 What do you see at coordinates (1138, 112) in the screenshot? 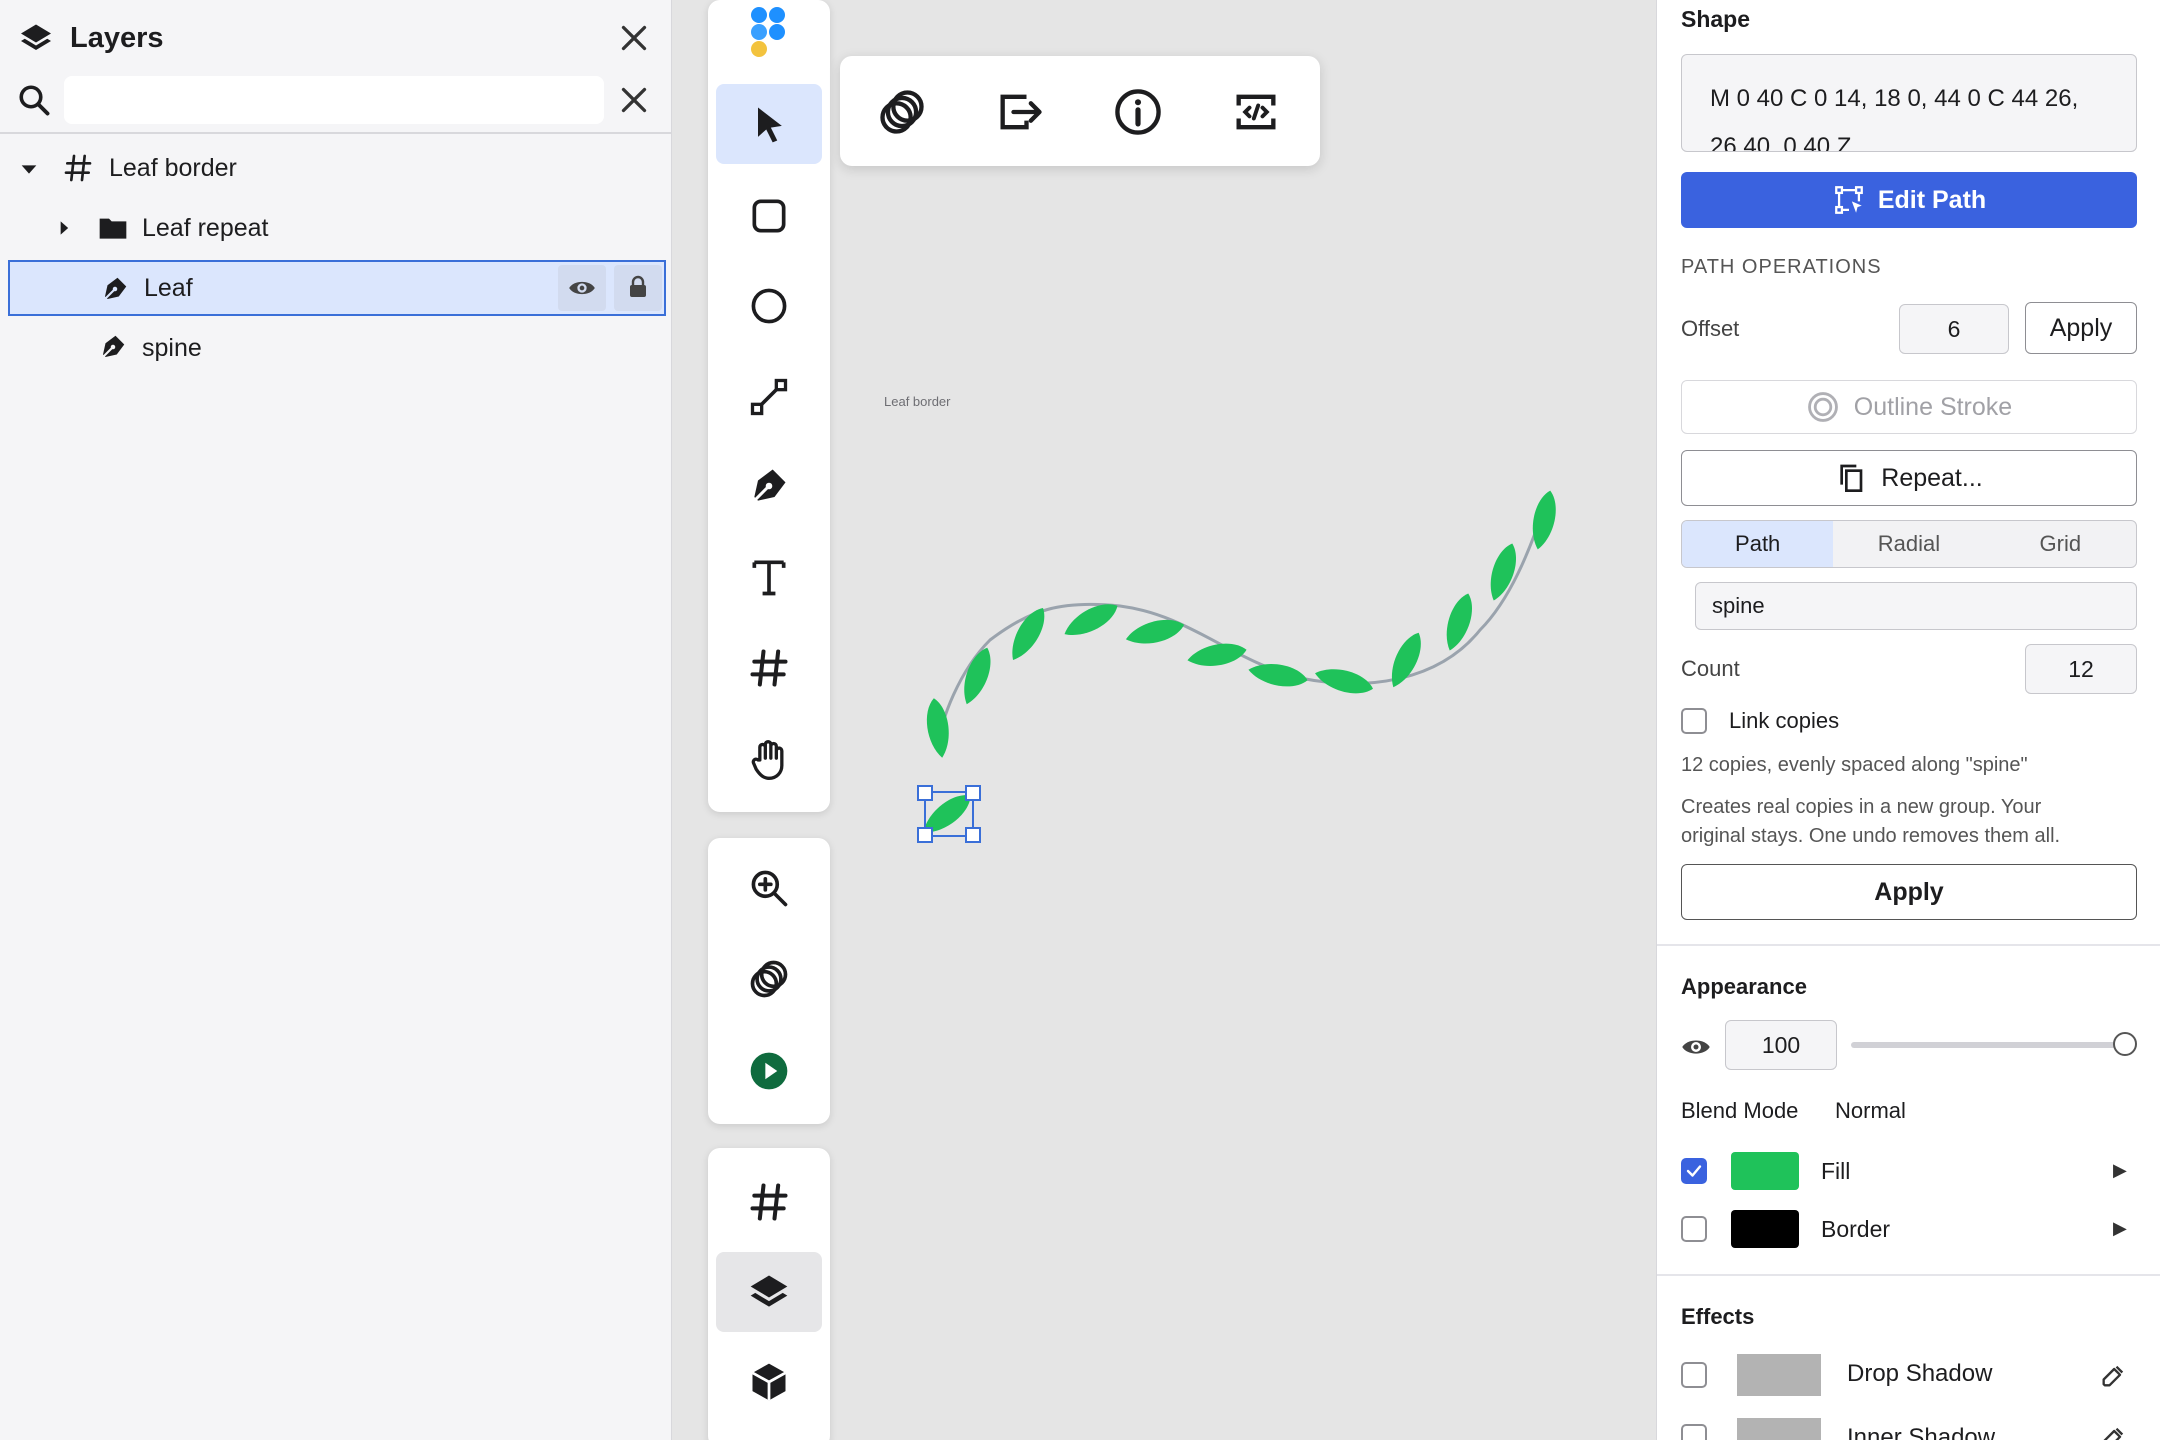
I see `info-button` at bounding box center [1138, 112].